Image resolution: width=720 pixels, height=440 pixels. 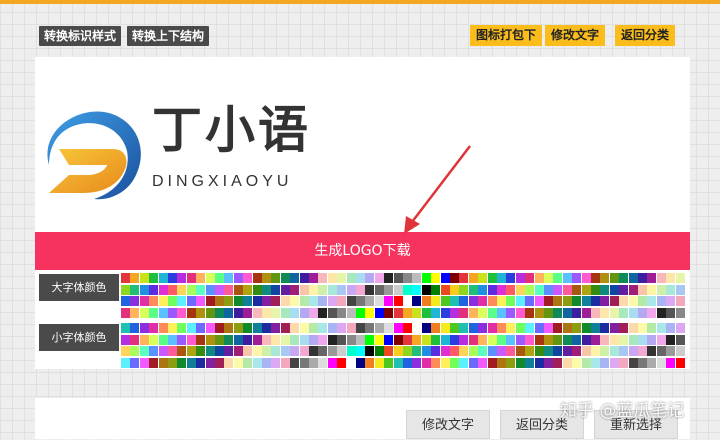 I want to click on edit-text-button: 修改文字, so click(x=575, y=35).